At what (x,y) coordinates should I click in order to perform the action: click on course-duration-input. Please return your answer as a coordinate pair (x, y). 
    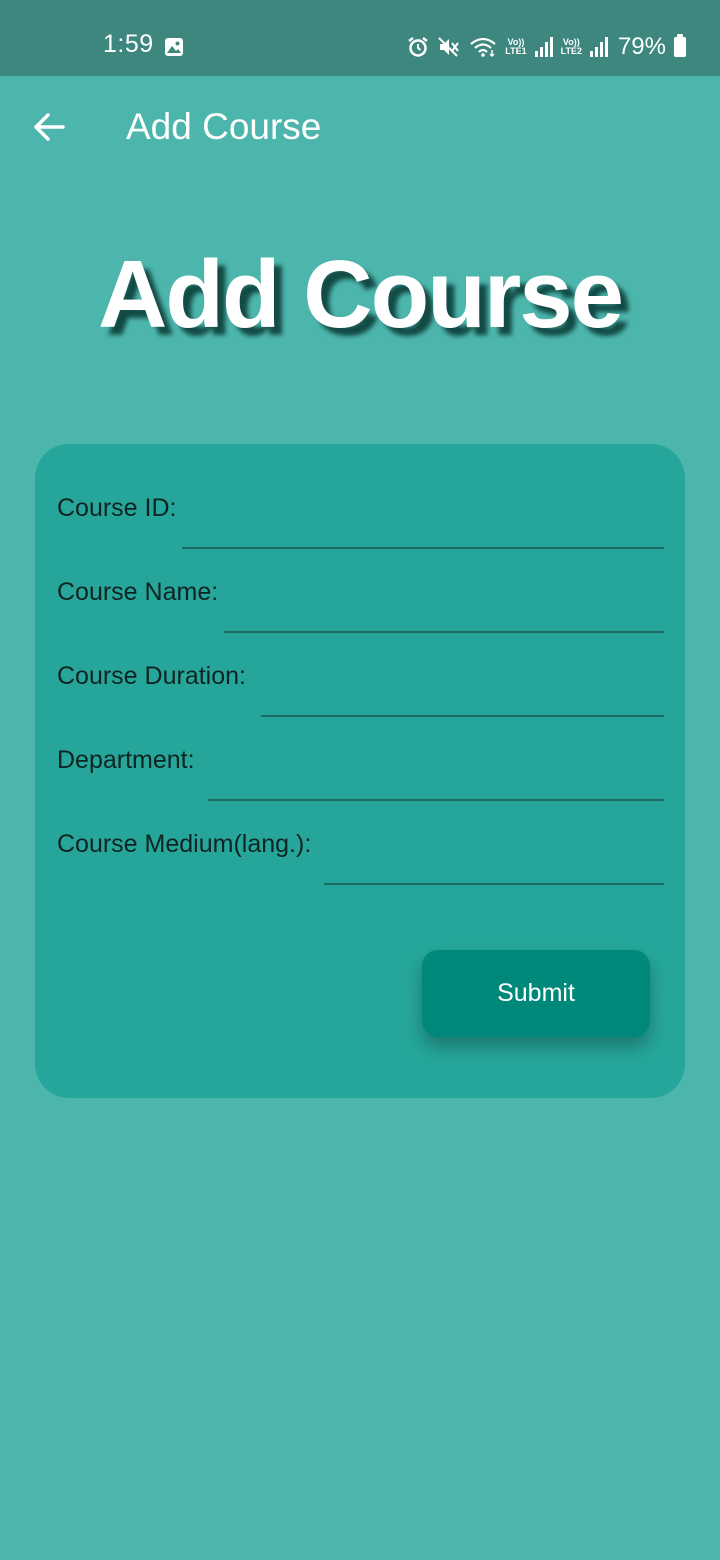
    Looking at the image, I should click on (462, 716).